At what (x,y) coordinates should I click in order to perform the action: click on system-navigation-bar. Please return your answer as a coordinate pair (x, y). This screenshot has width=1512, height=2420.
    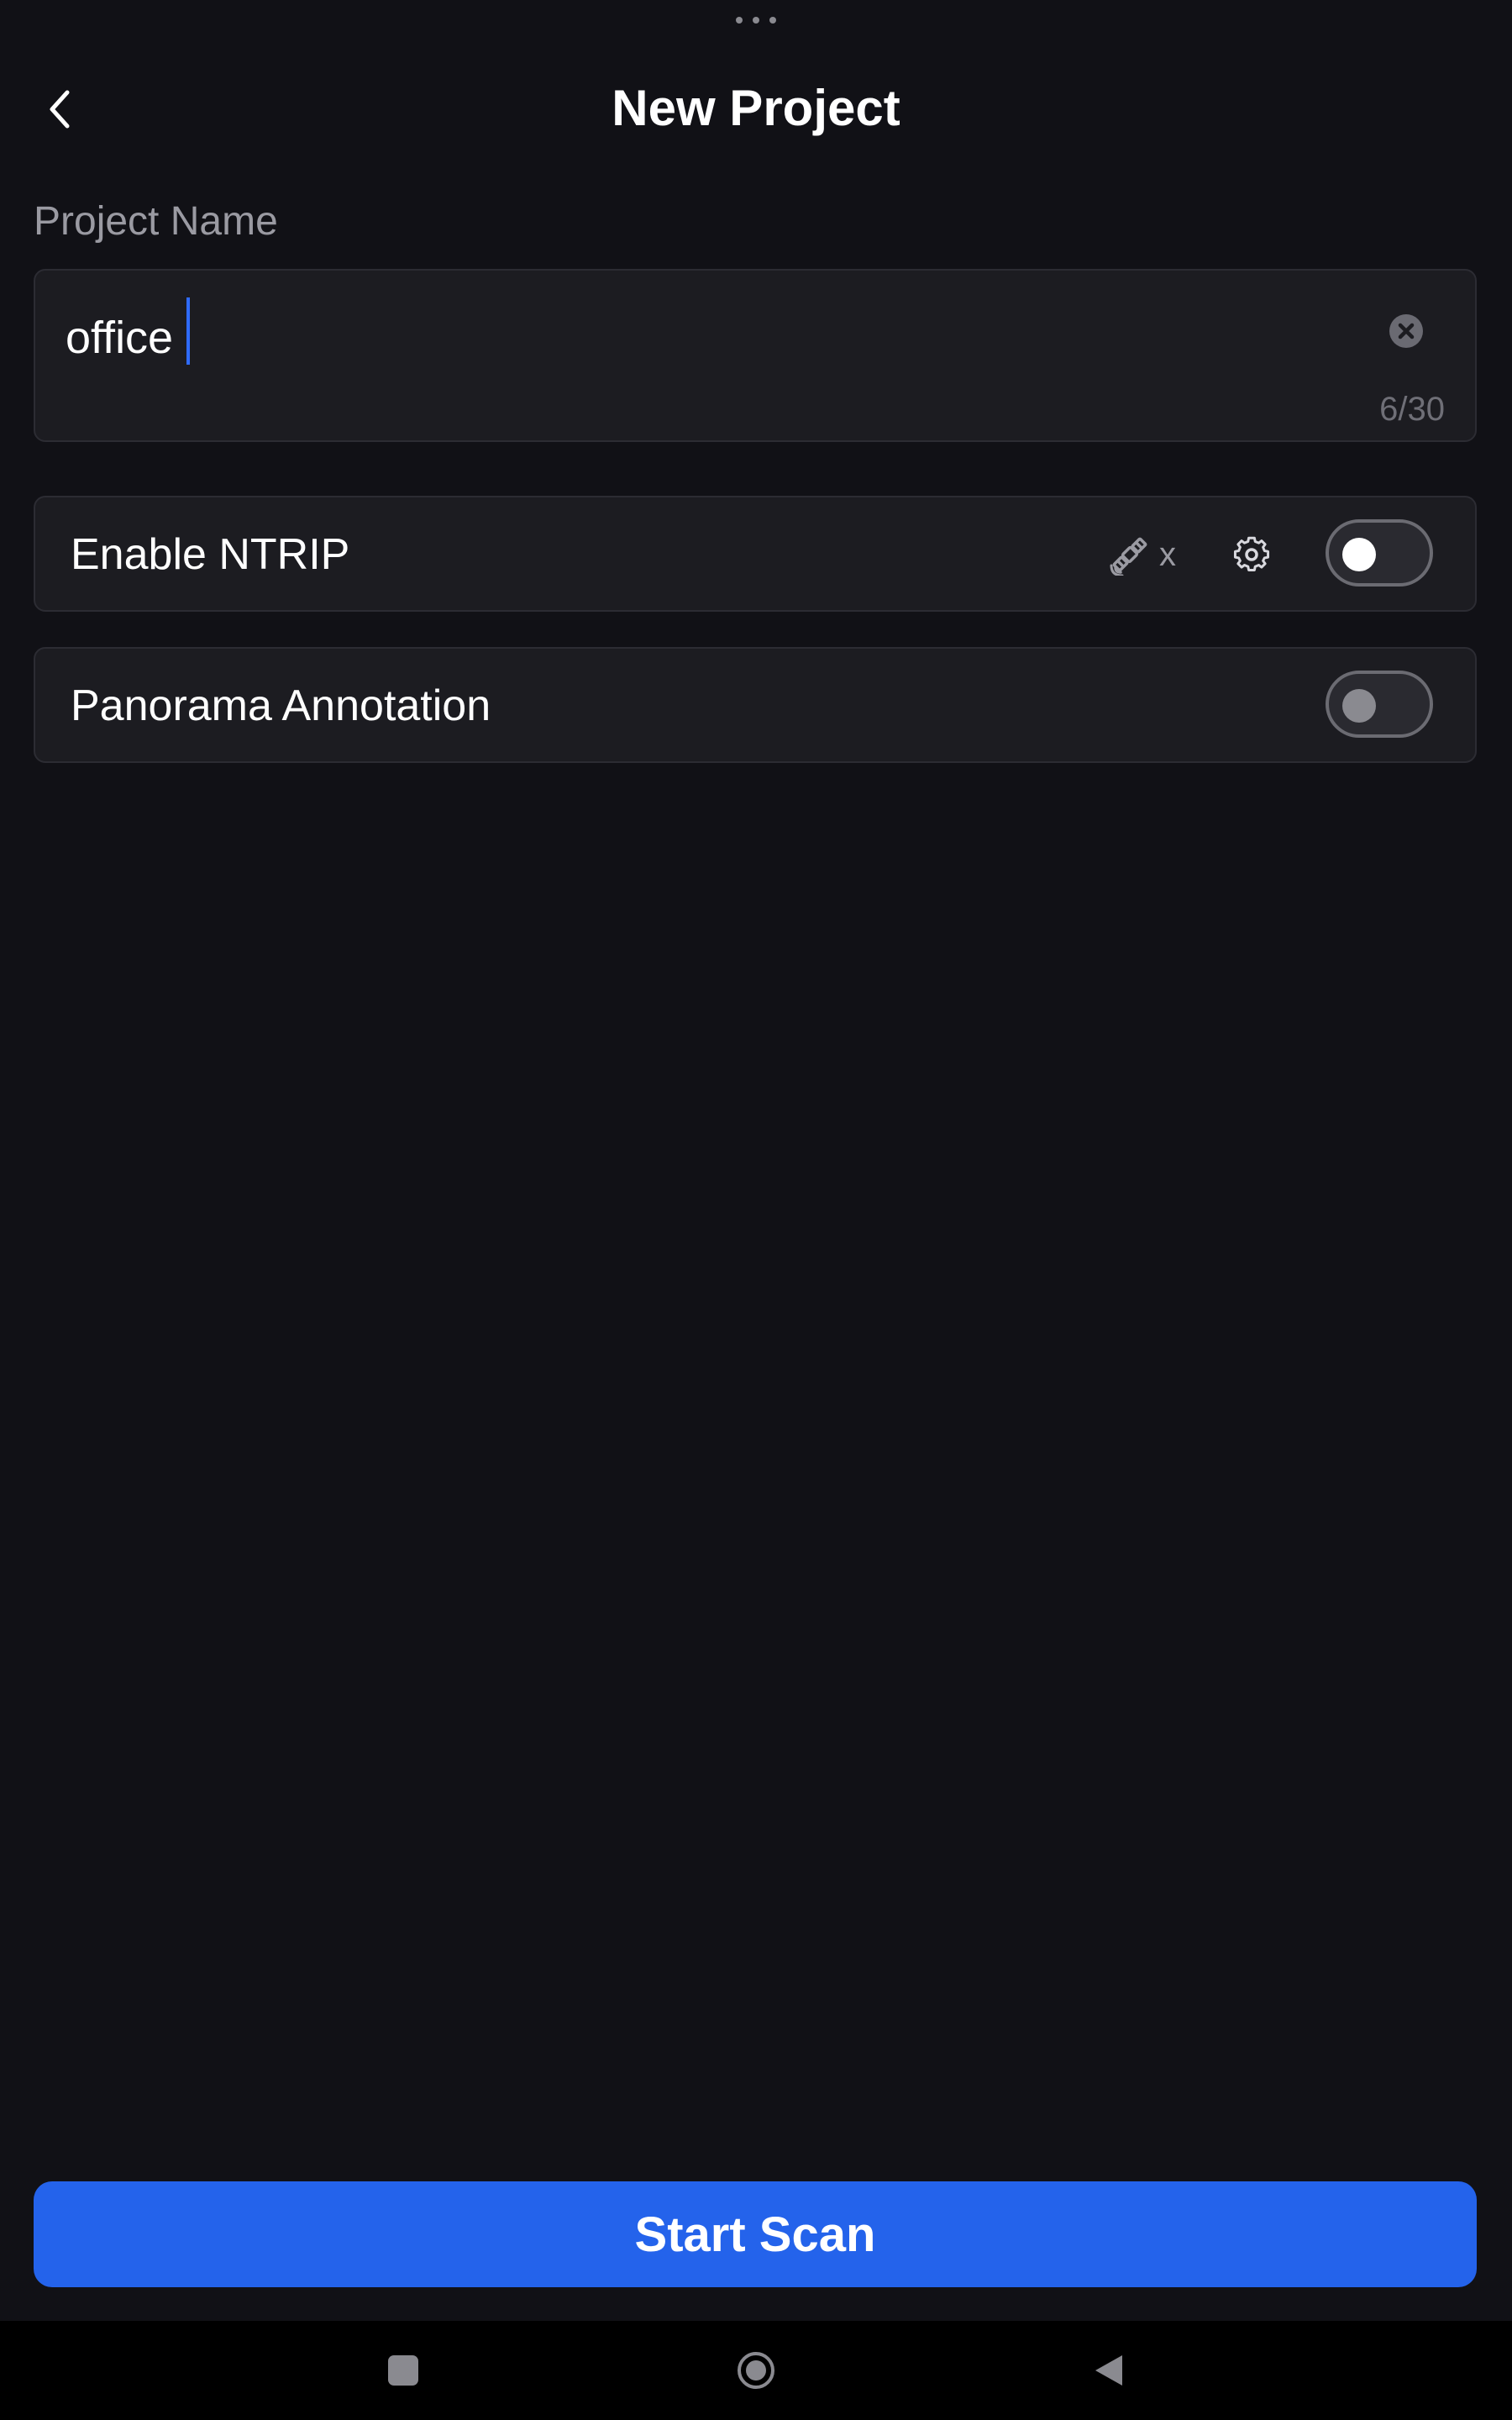
    Looking at the image, I should click on (756, 2370).